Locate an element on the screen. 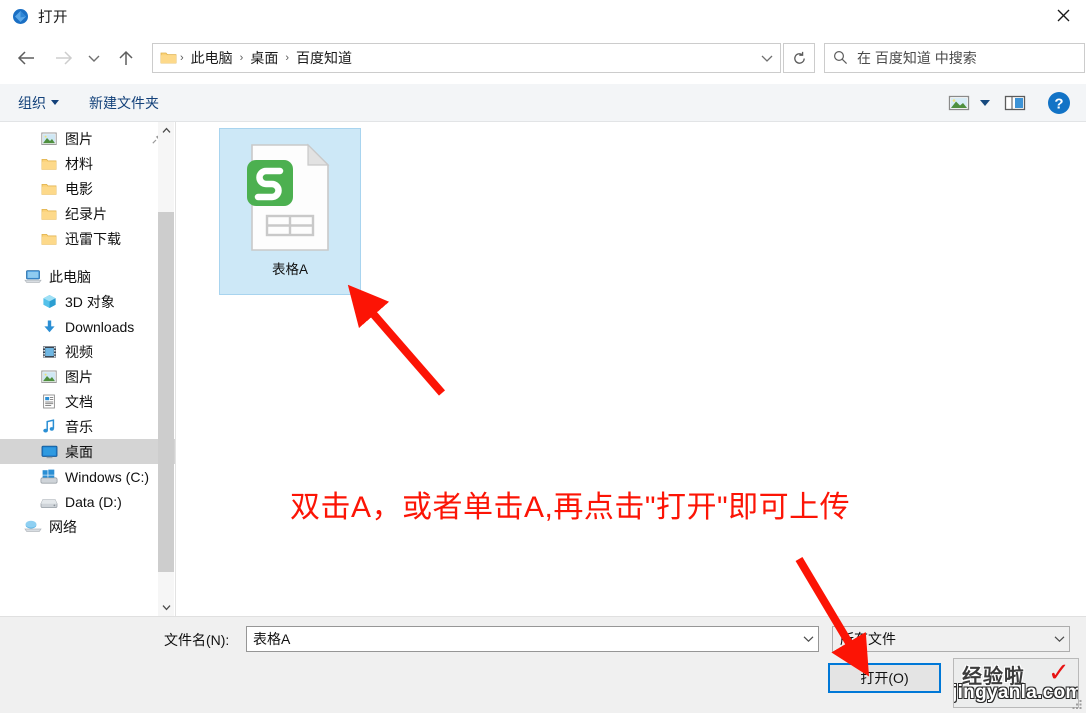 This screenshot has width=1086, height=715. sidebar-item-documents: 文档 is located at coordinates (87, 401).